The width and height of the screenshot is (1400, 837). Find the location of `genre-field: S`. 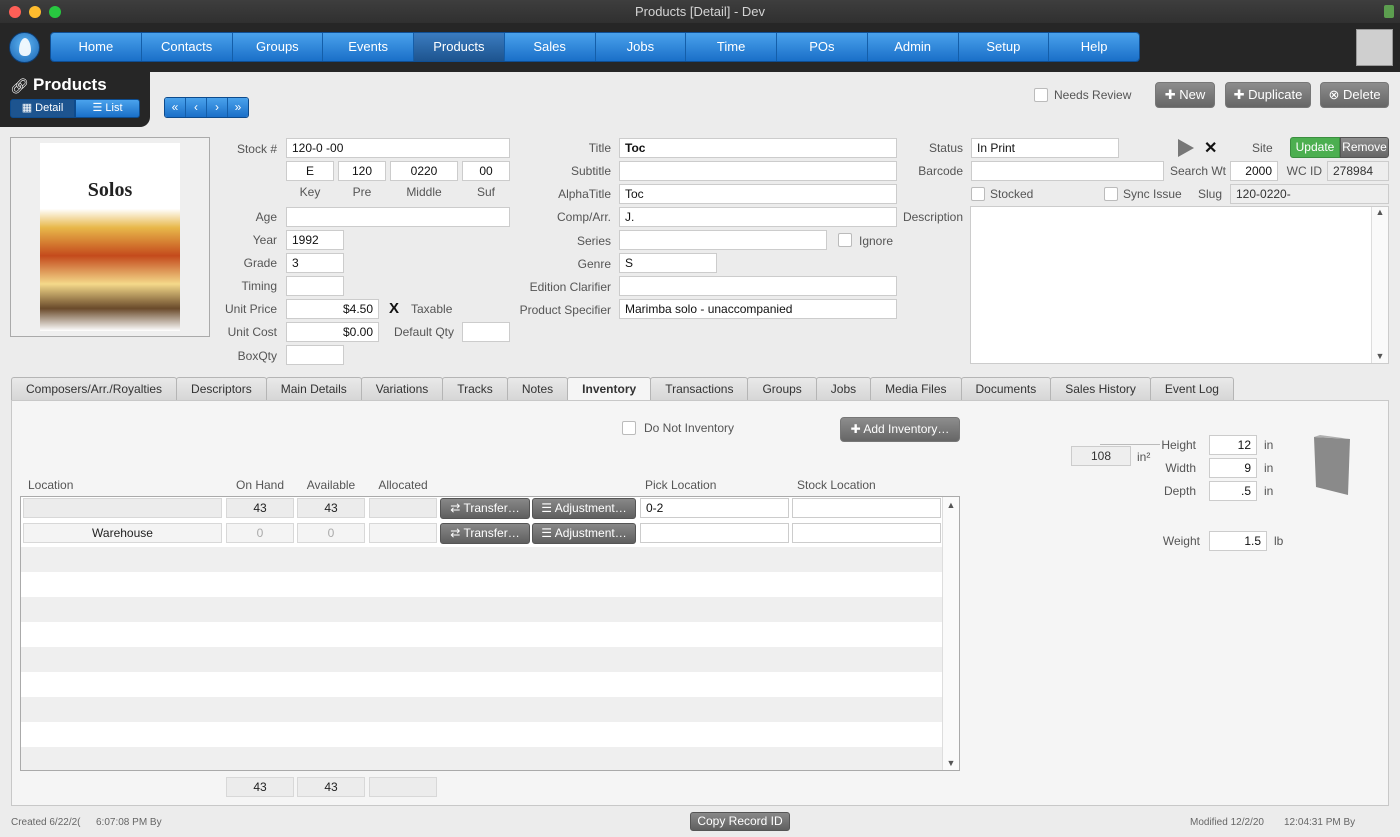

genre-field: S is located at coordinates (668, 263).